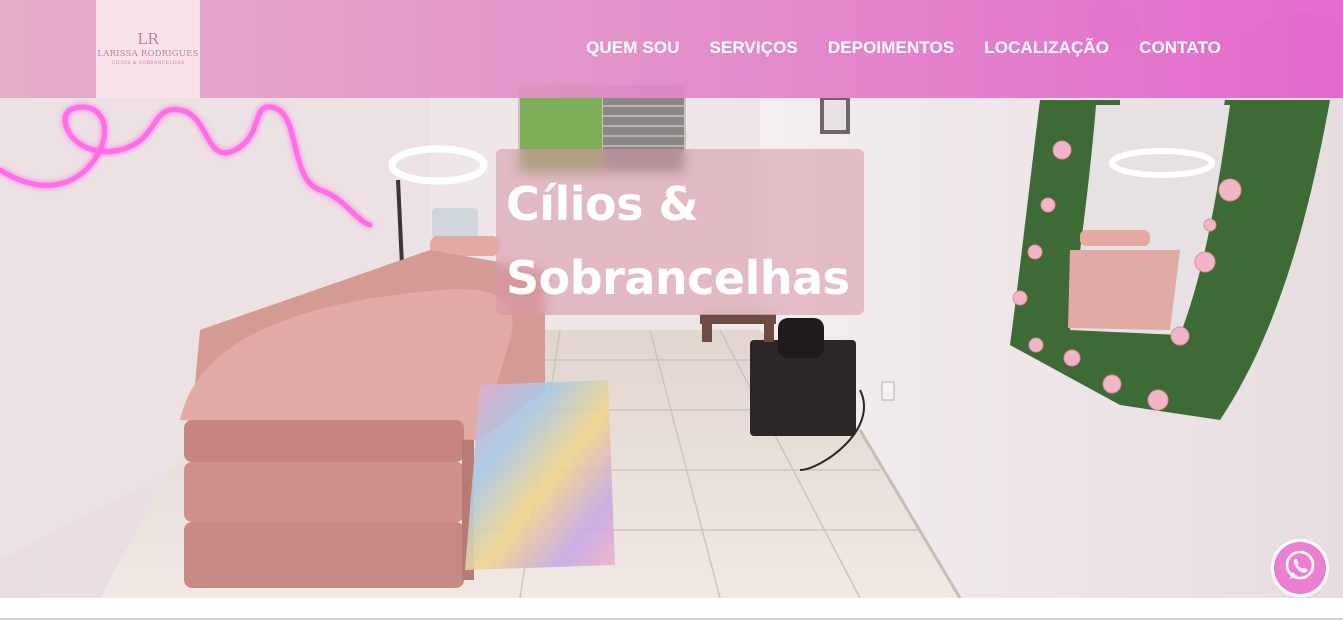  Describe the element at coordinates (602, 204) in the screenshot. I see `hero-headline-line1: Cílios &` at that location.